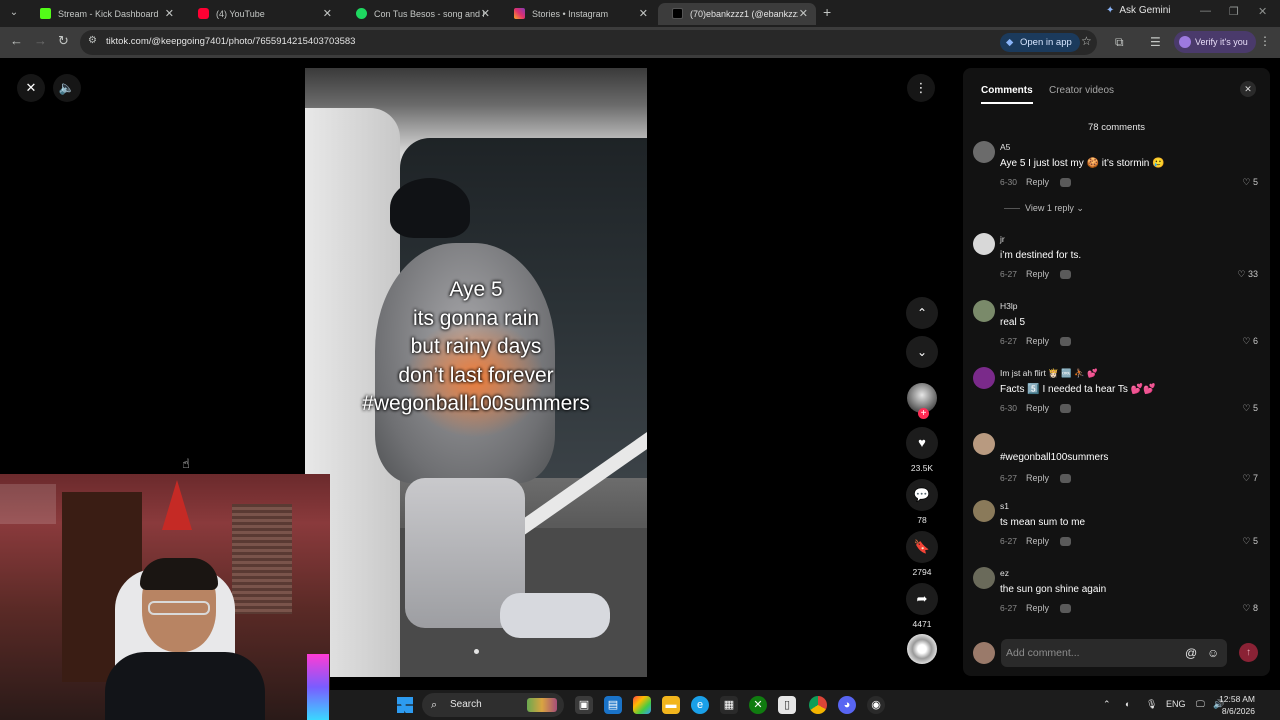 Image resolution: width=1280 pixels, height=720 pixels. I want to click on notepad-icon: ▯, so click(787, 705).